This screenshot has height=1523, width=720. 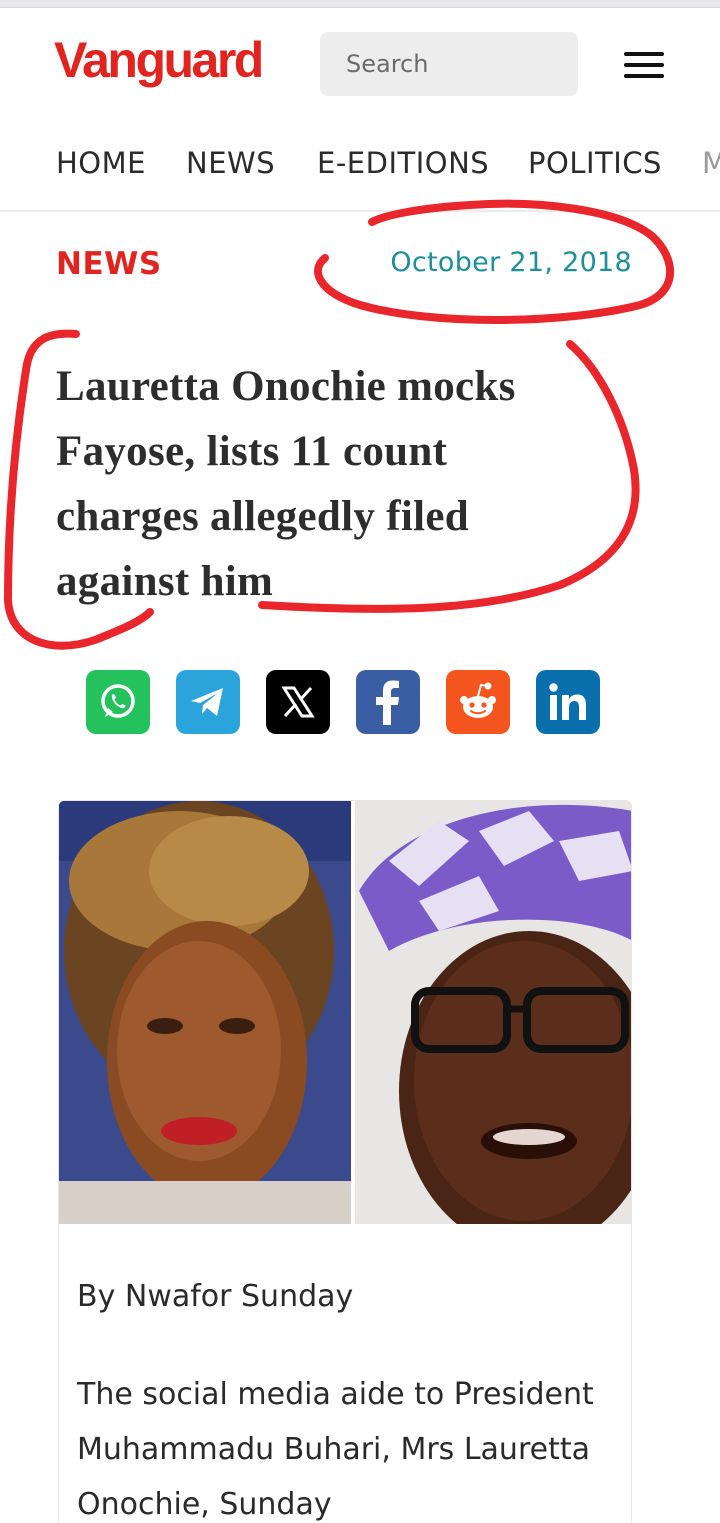 I want to click on search-input, so click(x=449, y=64).